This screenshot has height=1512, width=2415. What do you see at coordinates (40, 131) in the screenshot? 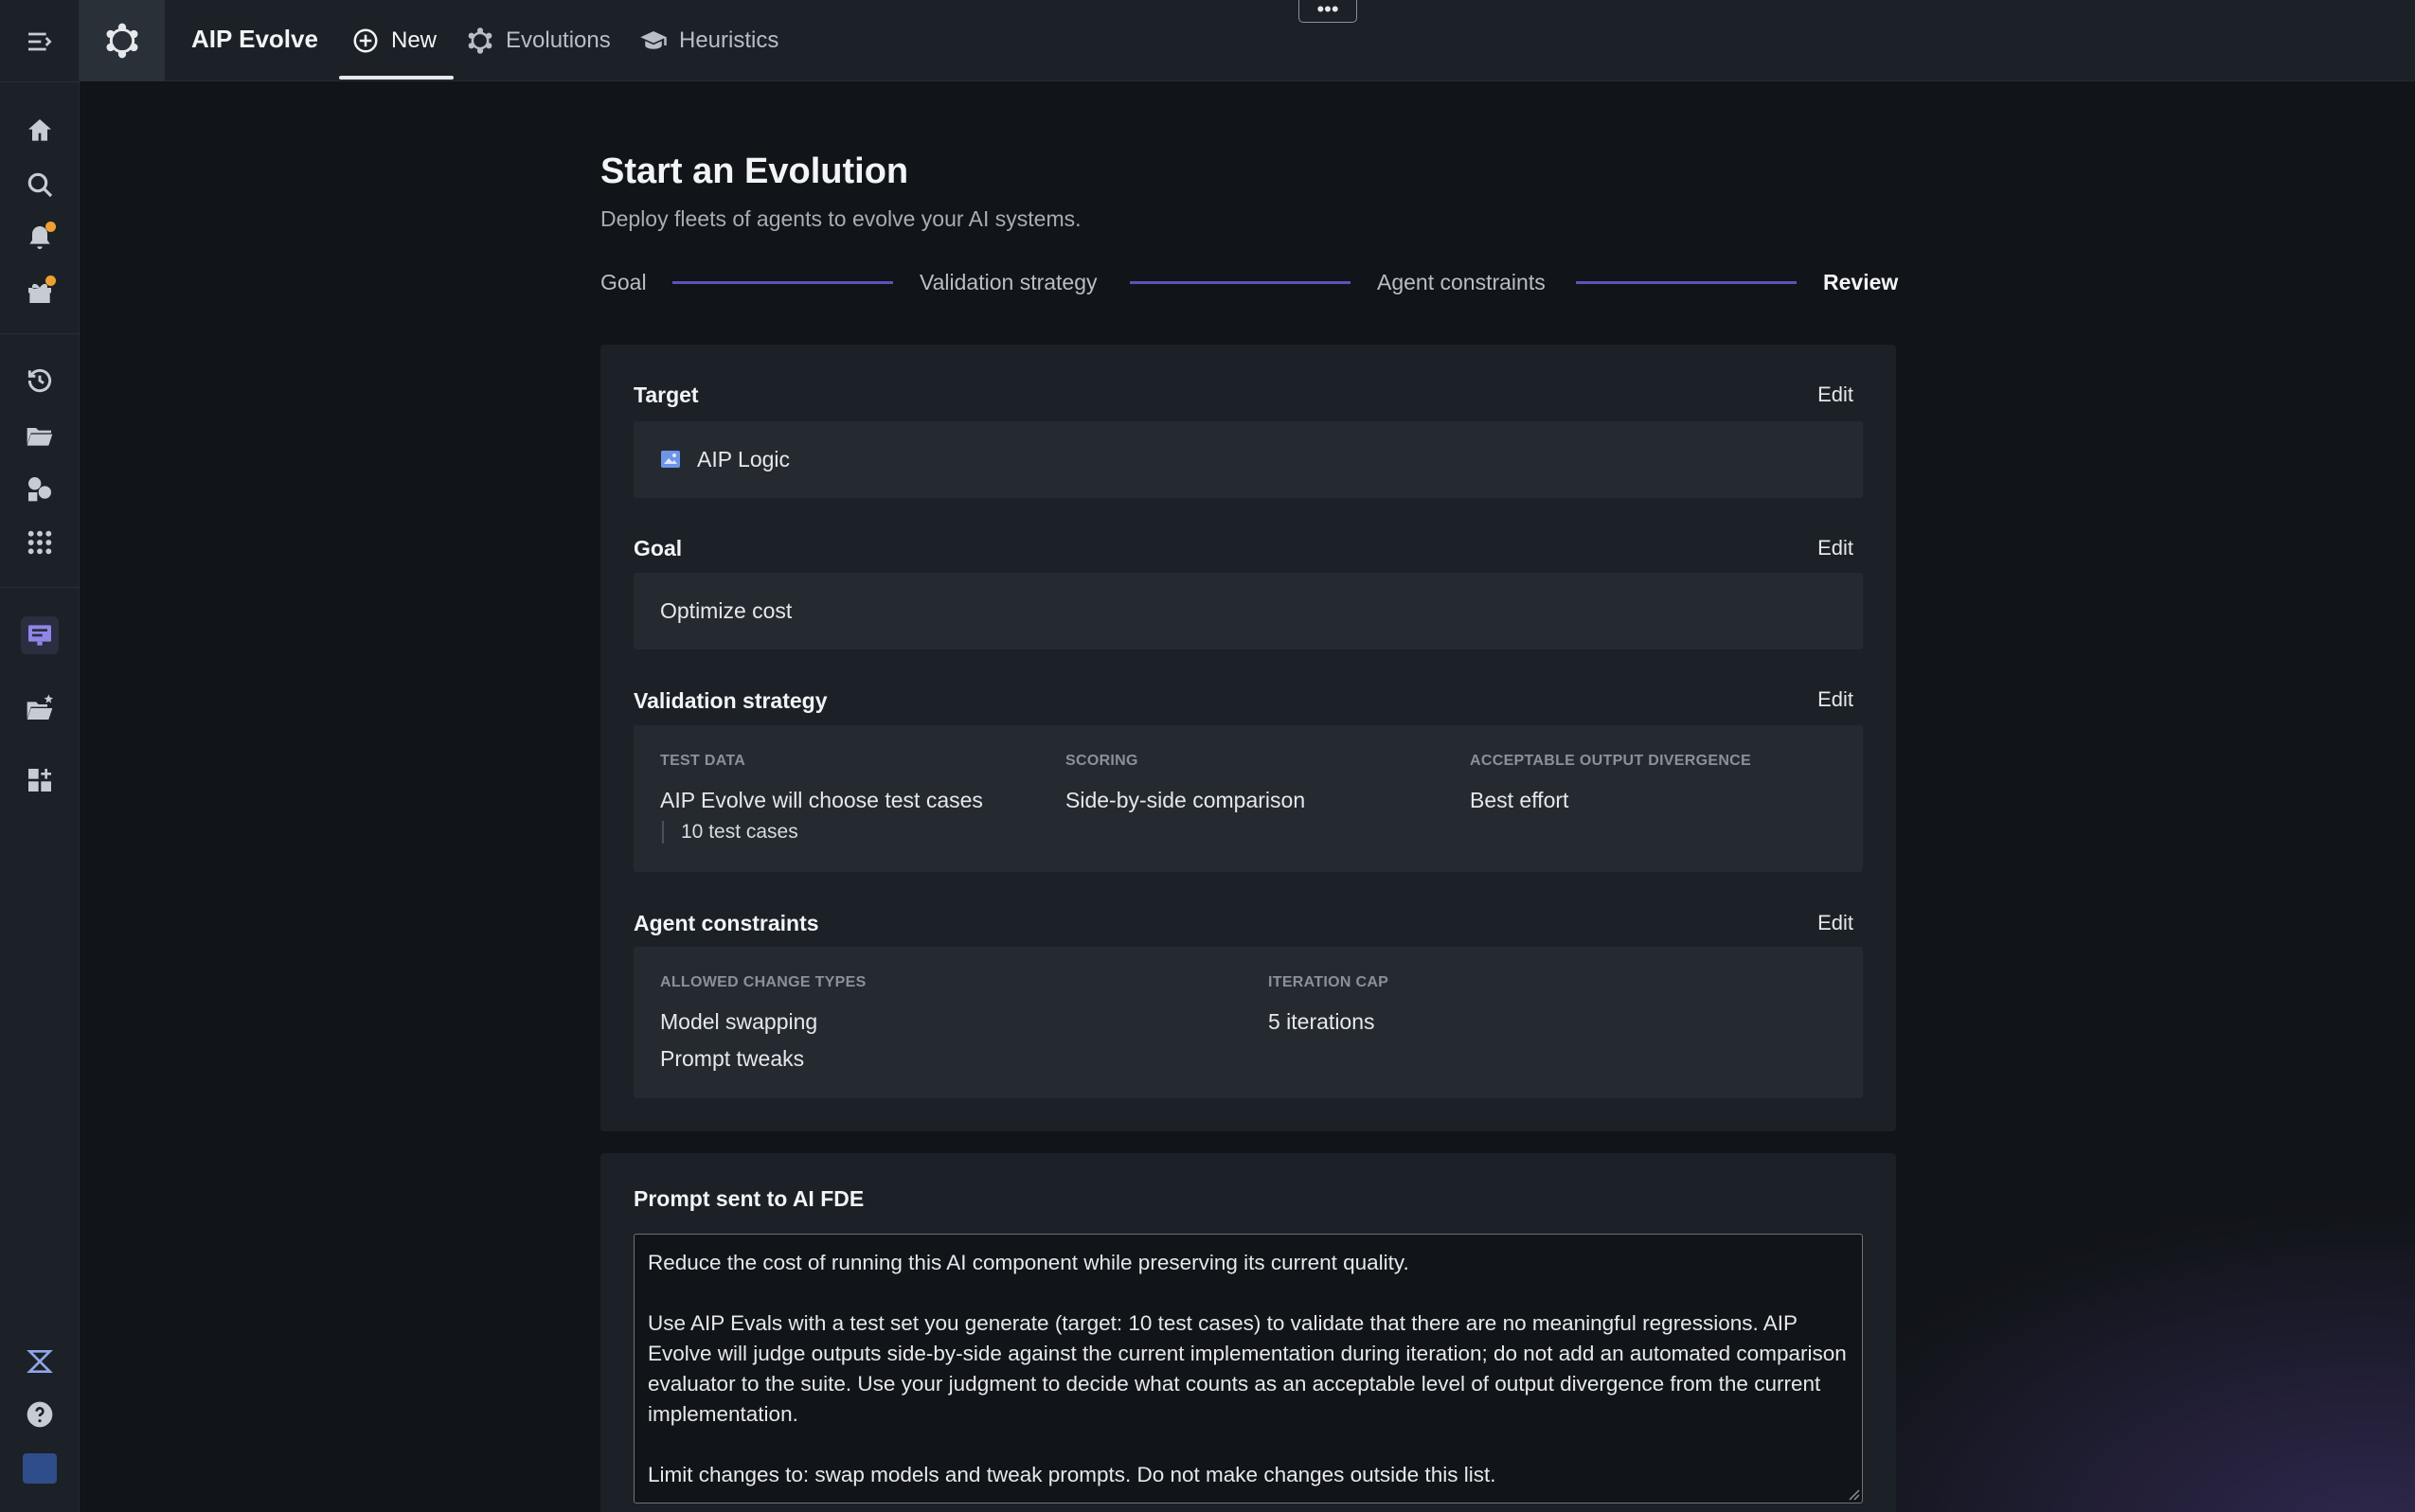
I see `home-icon` at bounding box center [40, 131].